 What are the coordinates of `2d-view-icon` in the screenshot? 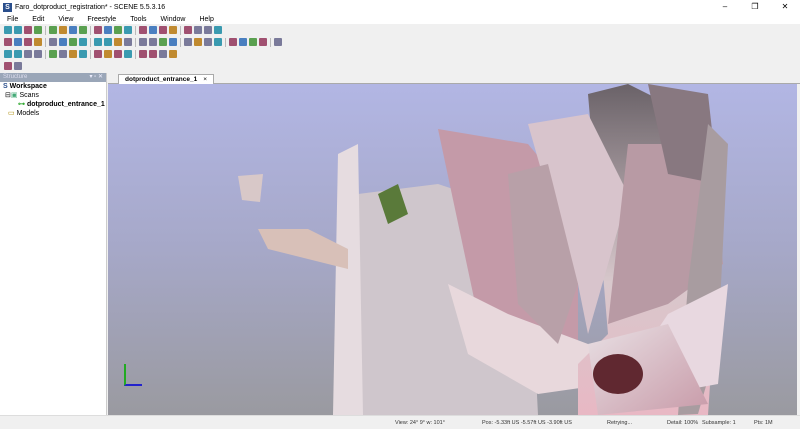 It's located at (83, 30).